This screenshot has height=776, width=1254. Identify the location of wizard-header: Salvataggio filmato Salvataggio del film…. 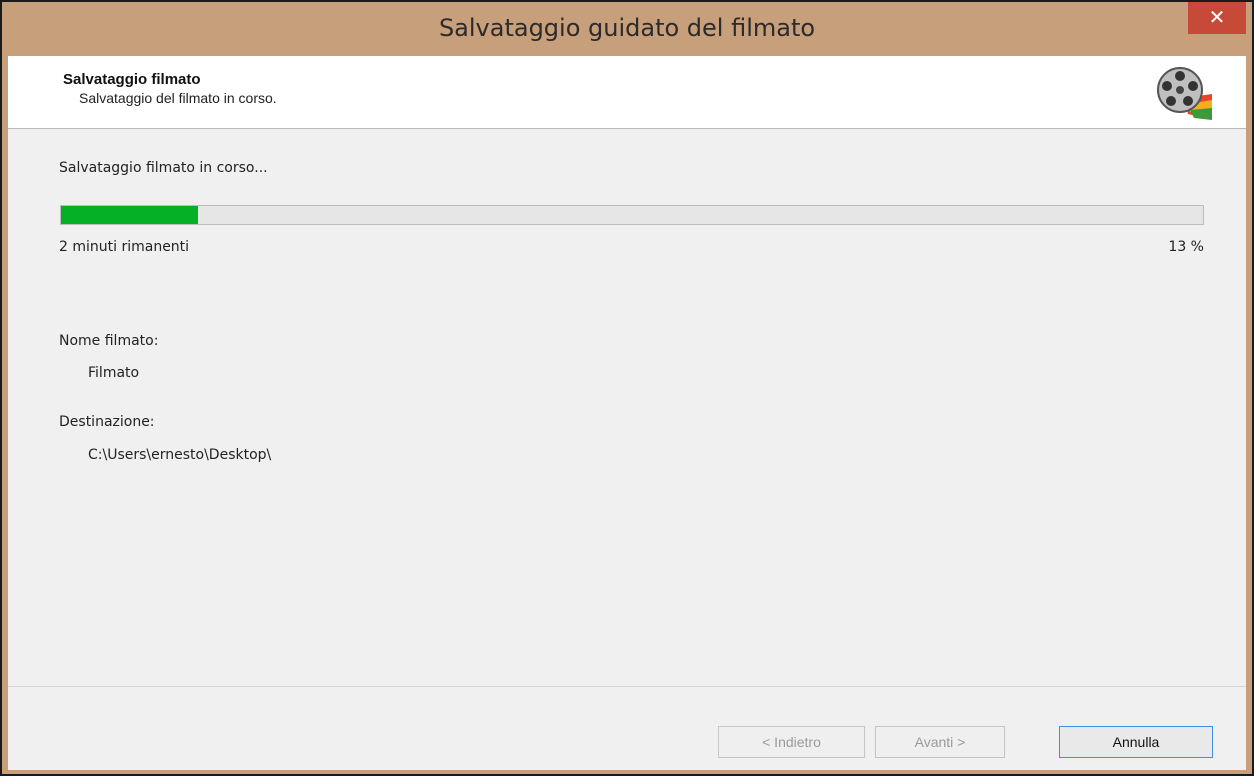
(627, 92).